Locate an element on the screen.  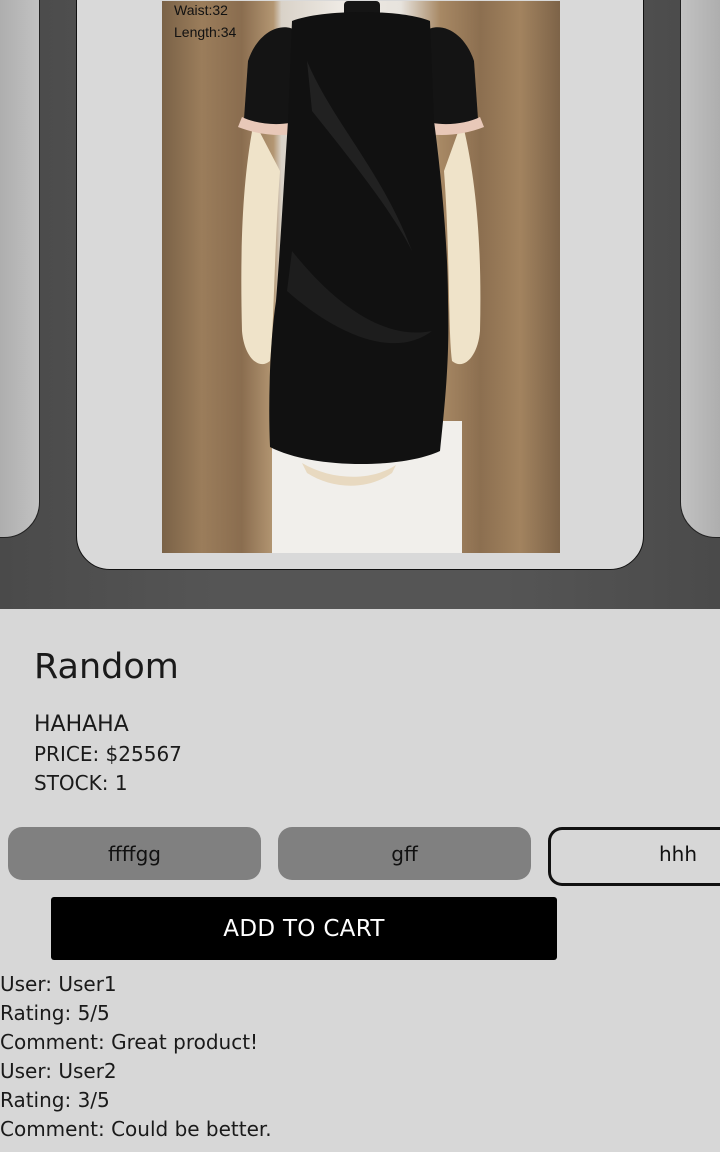
product-info: Random HAHAHA PRICE: $25567 STOCK: 1 is located at coordinates (108, 721).